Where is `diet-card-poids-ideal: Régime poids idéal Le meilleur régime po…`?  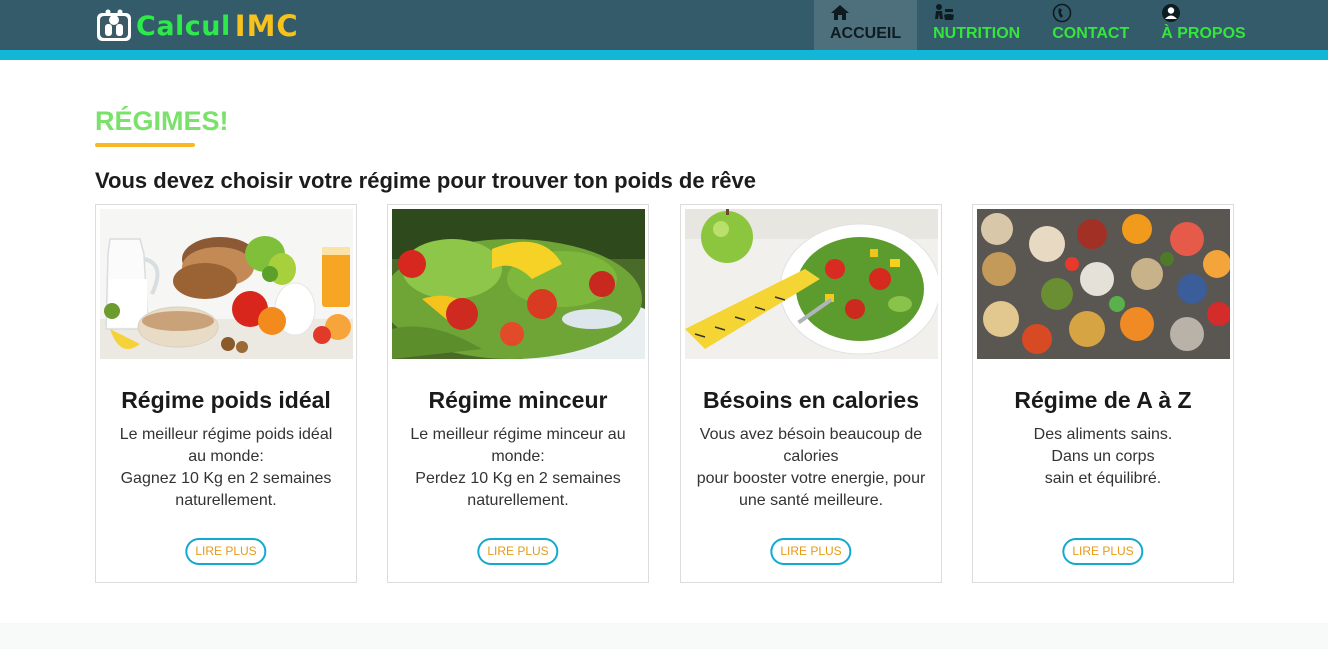 diet-card-poids-ideal: Régime poids idéal Le meilleur régime po… is located at coordinates (226, 393).